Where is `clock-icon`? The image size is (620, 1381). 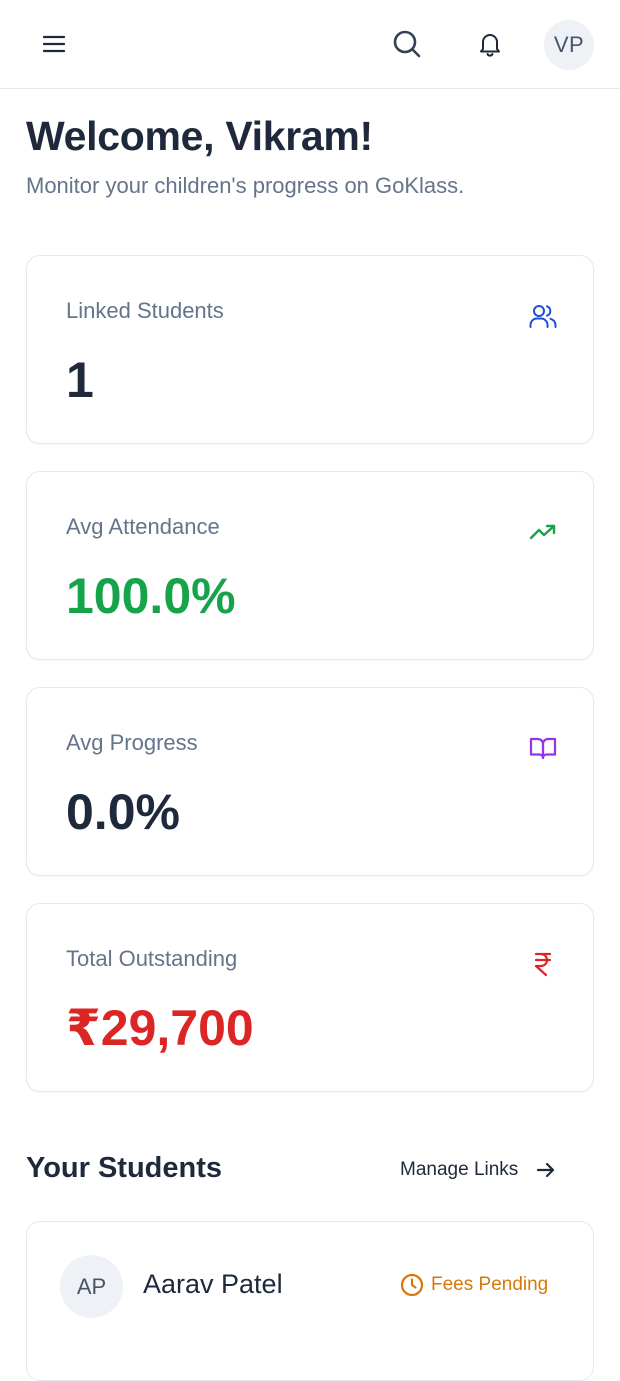
clock-icon is located at coordinates (412, 1285).